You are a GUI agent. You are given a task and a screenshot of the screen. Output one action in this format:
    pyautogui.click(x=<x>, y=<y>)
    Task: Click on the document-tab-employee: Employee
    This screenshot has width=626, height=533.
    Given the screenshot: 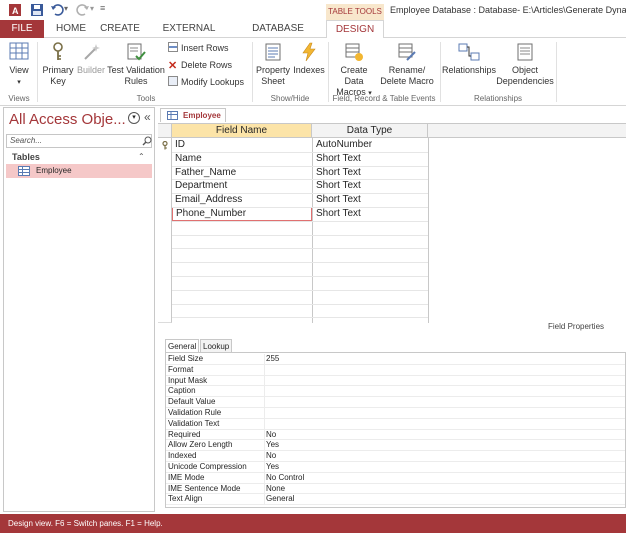 What is the action you would take?
    pyautogui.click(x=193, y=115)
    